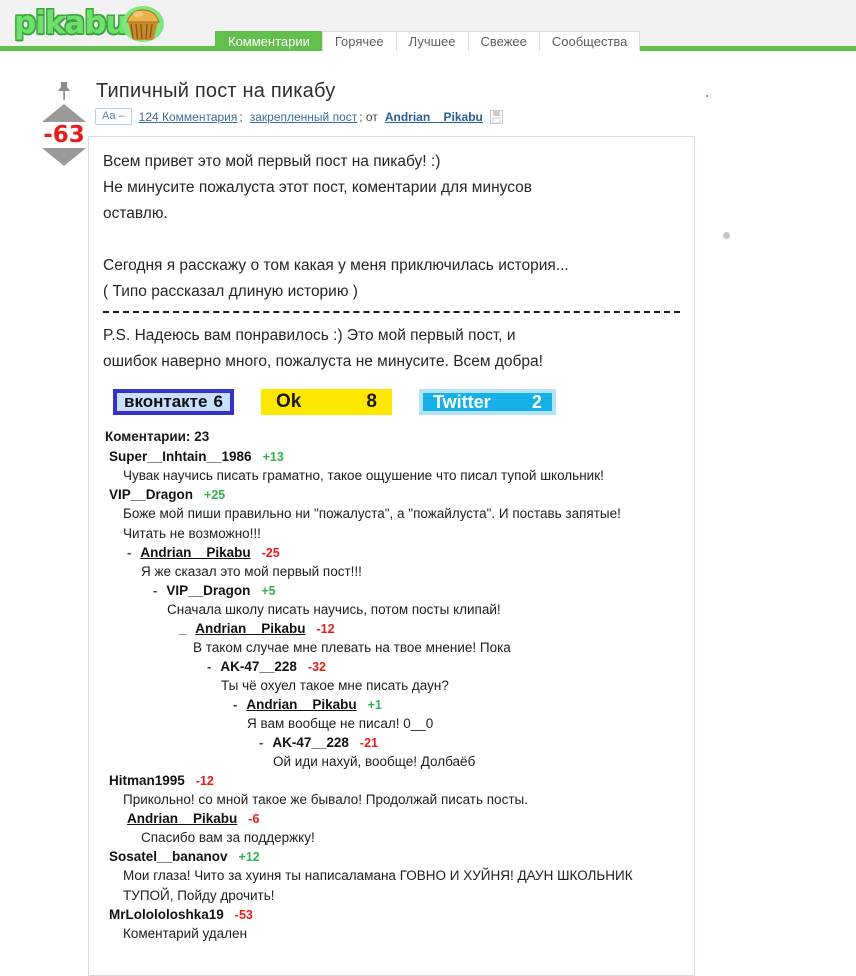 The width and height of the screenshot is (856, 976). What do you see at coordinates (394, 457) in the screenshot?
I see `comment-header: Super__Inhtain__1986 +13` at bounding box center [394, 457].